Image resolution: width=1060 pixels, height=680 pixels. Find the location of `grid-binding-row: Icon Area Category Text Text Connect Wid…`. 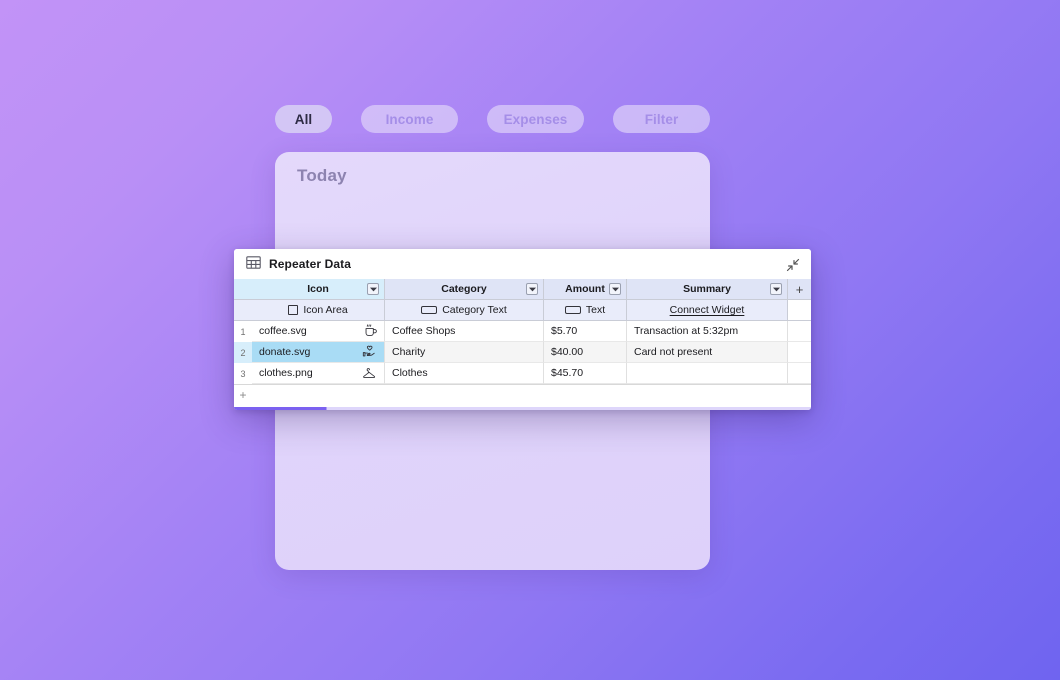

grid-binding-row: Icon Area Category Text Text Connect Wid… is located at coordinates (522, 310).